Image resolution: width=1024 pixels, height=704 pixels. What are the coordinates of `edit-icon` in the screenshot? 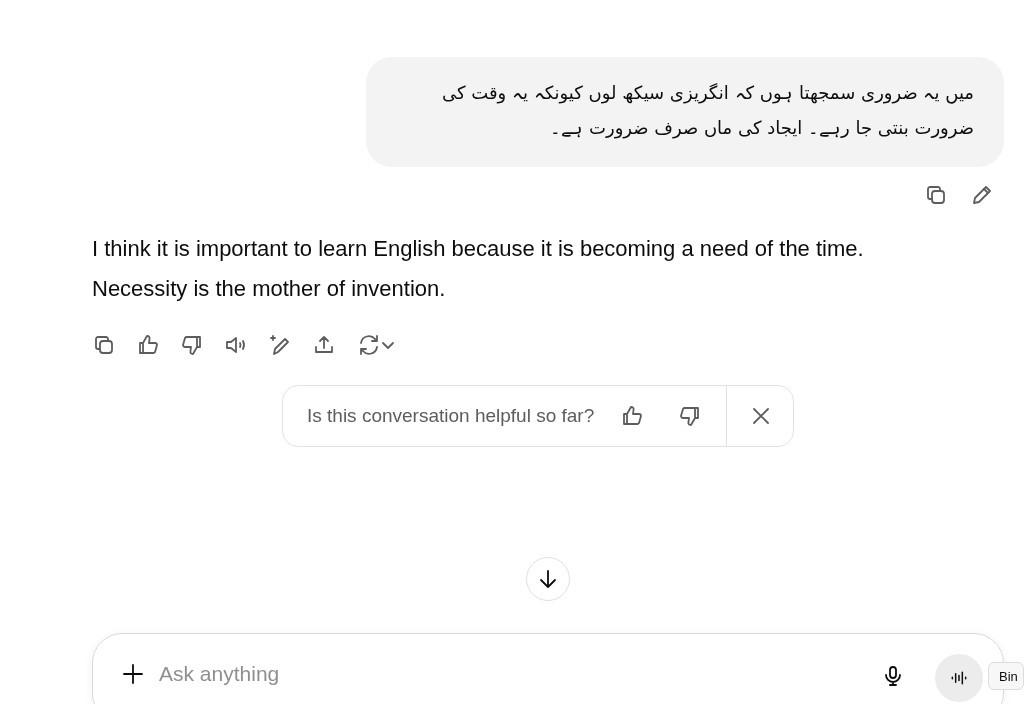 It's located at (982, 195).